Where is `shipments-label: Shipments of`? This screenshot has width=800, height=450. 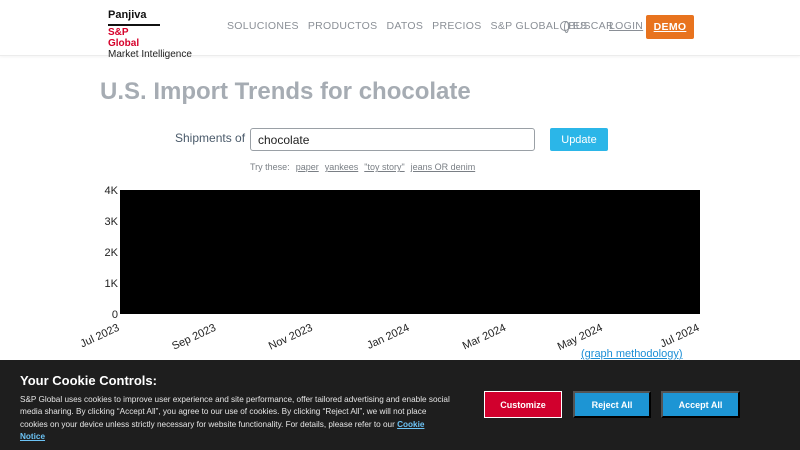 shipments-label: Shipments of is located at coordinates (210, 138).